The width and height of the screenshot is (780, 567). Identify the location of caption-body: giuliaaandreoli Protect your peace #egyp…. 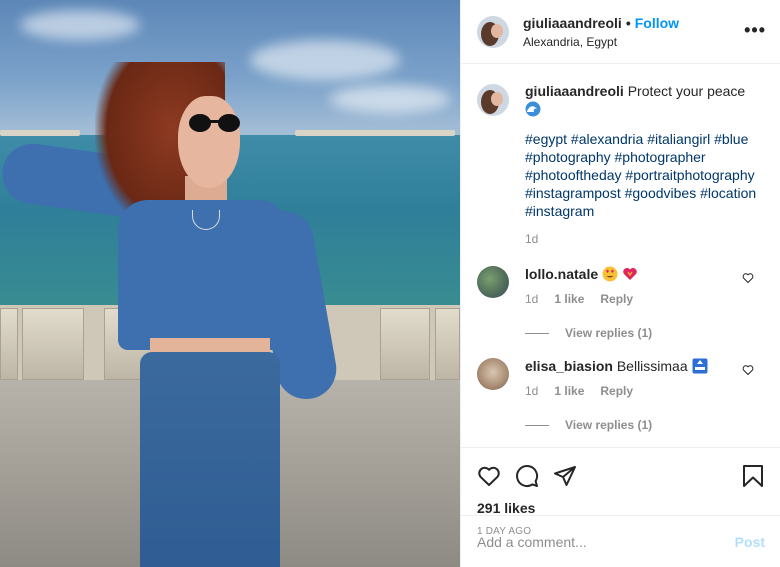
(644, 165).